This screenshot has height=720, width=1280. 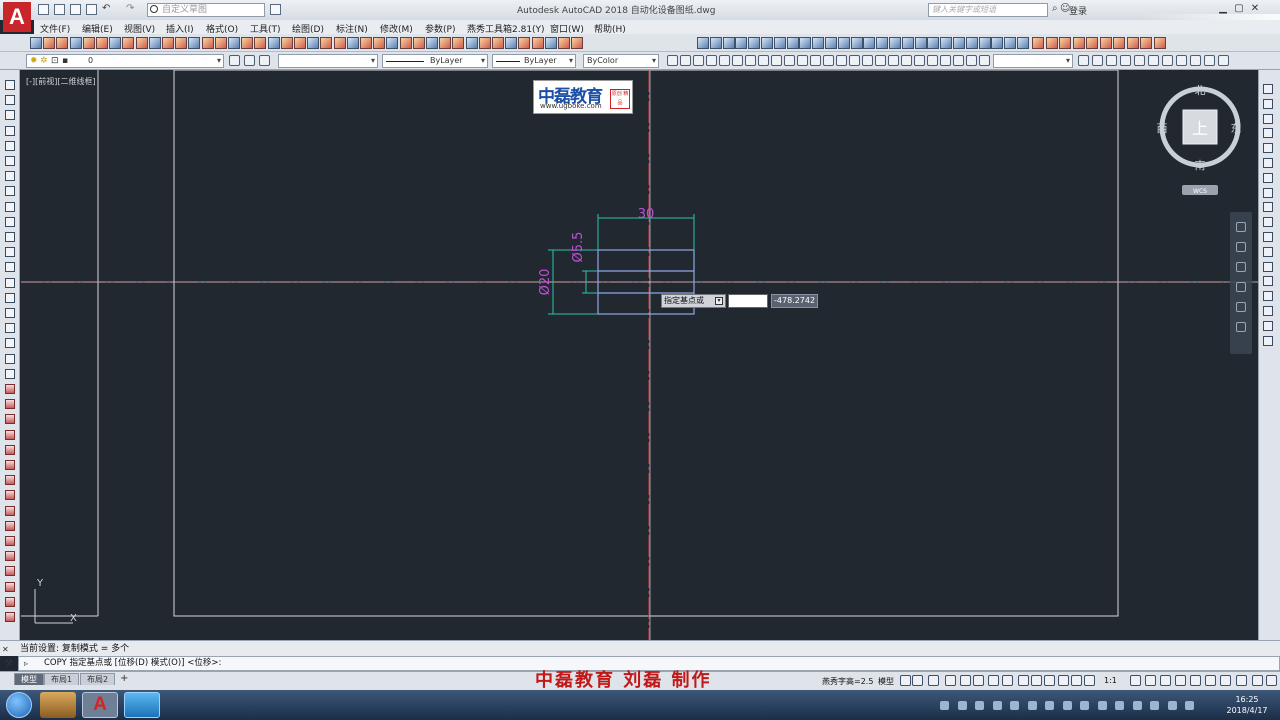 I want to click on tab-model: 模型, so click(x=29, y=679).